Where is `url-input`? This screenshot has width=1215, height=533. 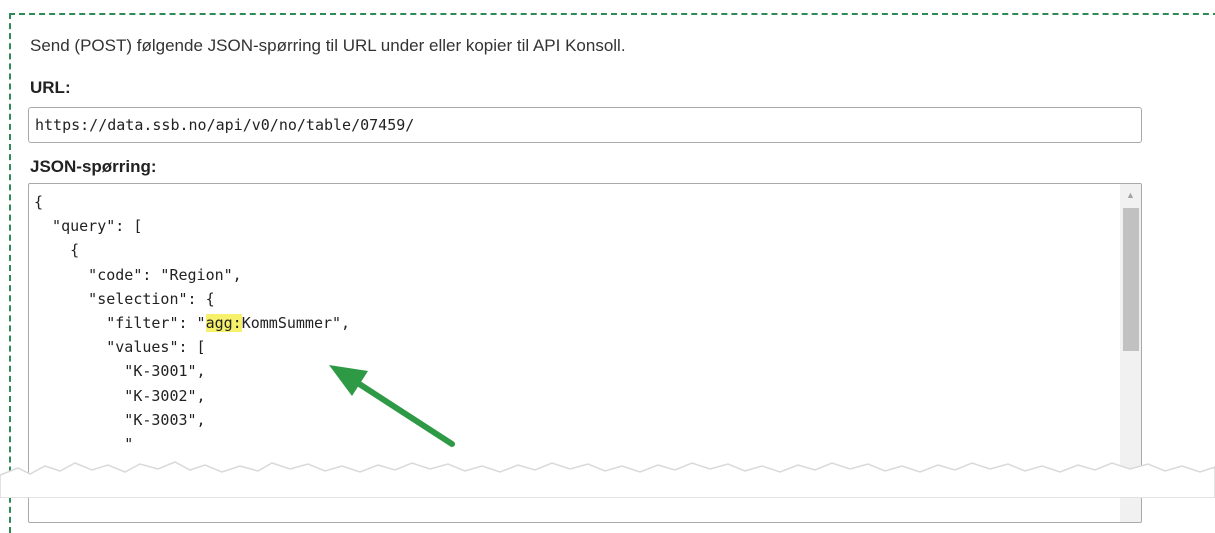
url-input is located at coordinates (585, 125).